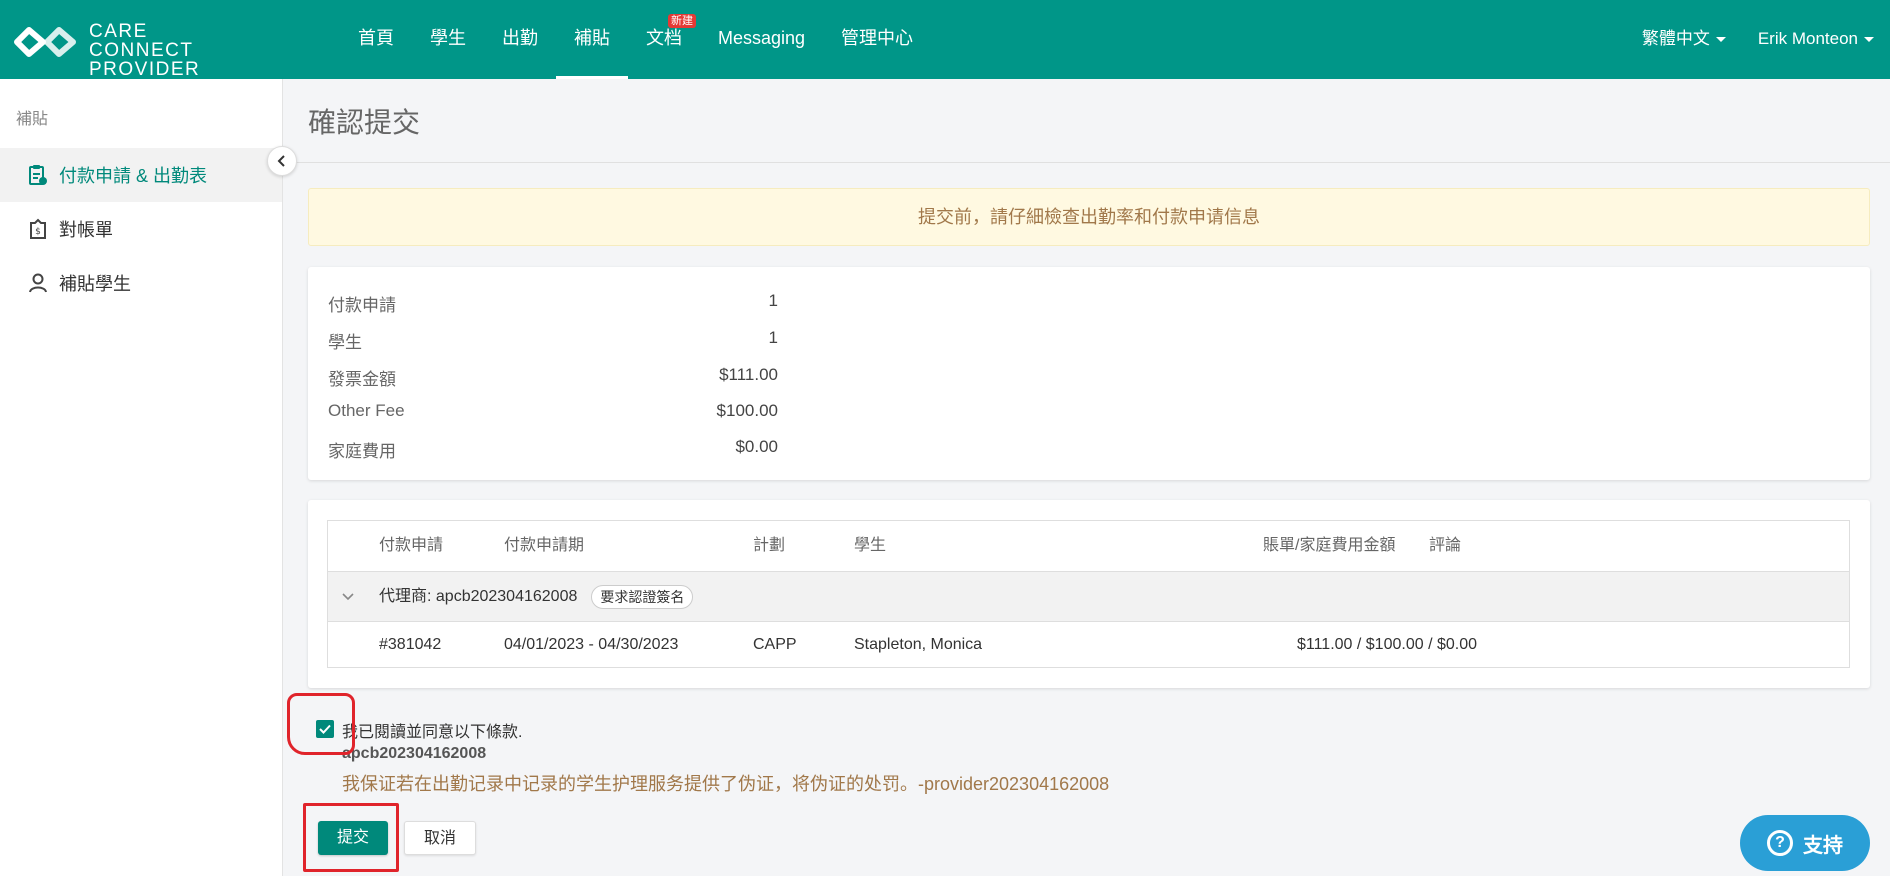 The width and height of the screenshot is (1890, 876). I want to click on summary-label: 家庭費用, so click(362, 451).